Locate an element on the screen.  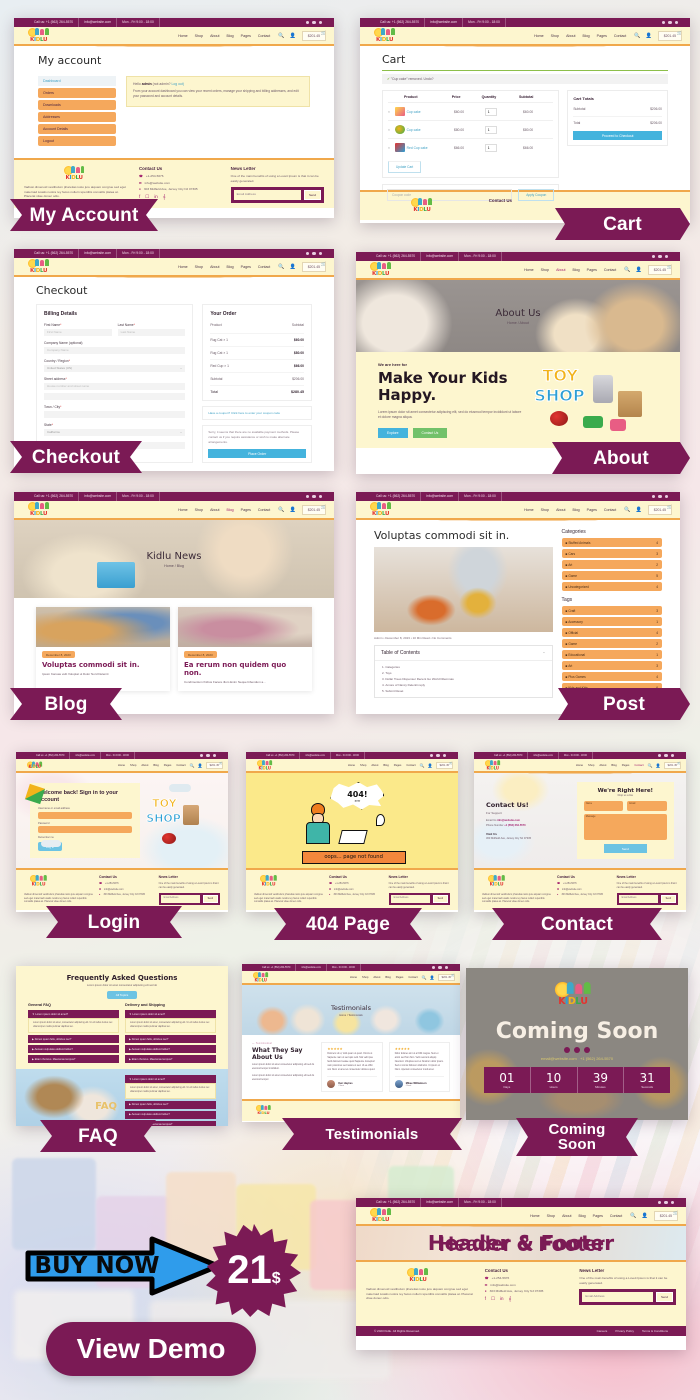
state-select: California ⌄ is located at coordinates (115, 432).